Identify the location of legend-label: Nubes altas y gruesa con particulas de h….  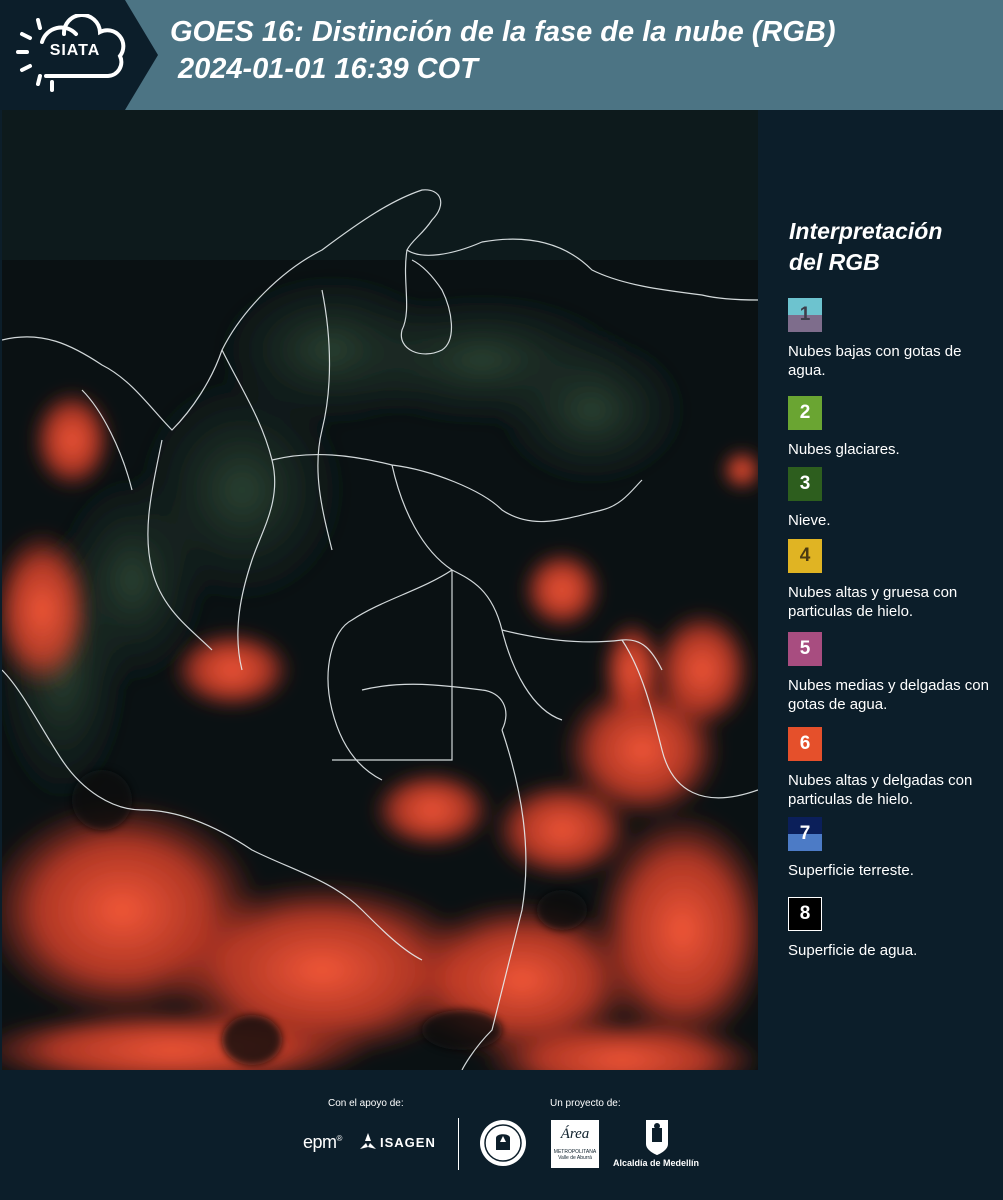
(873, 602).